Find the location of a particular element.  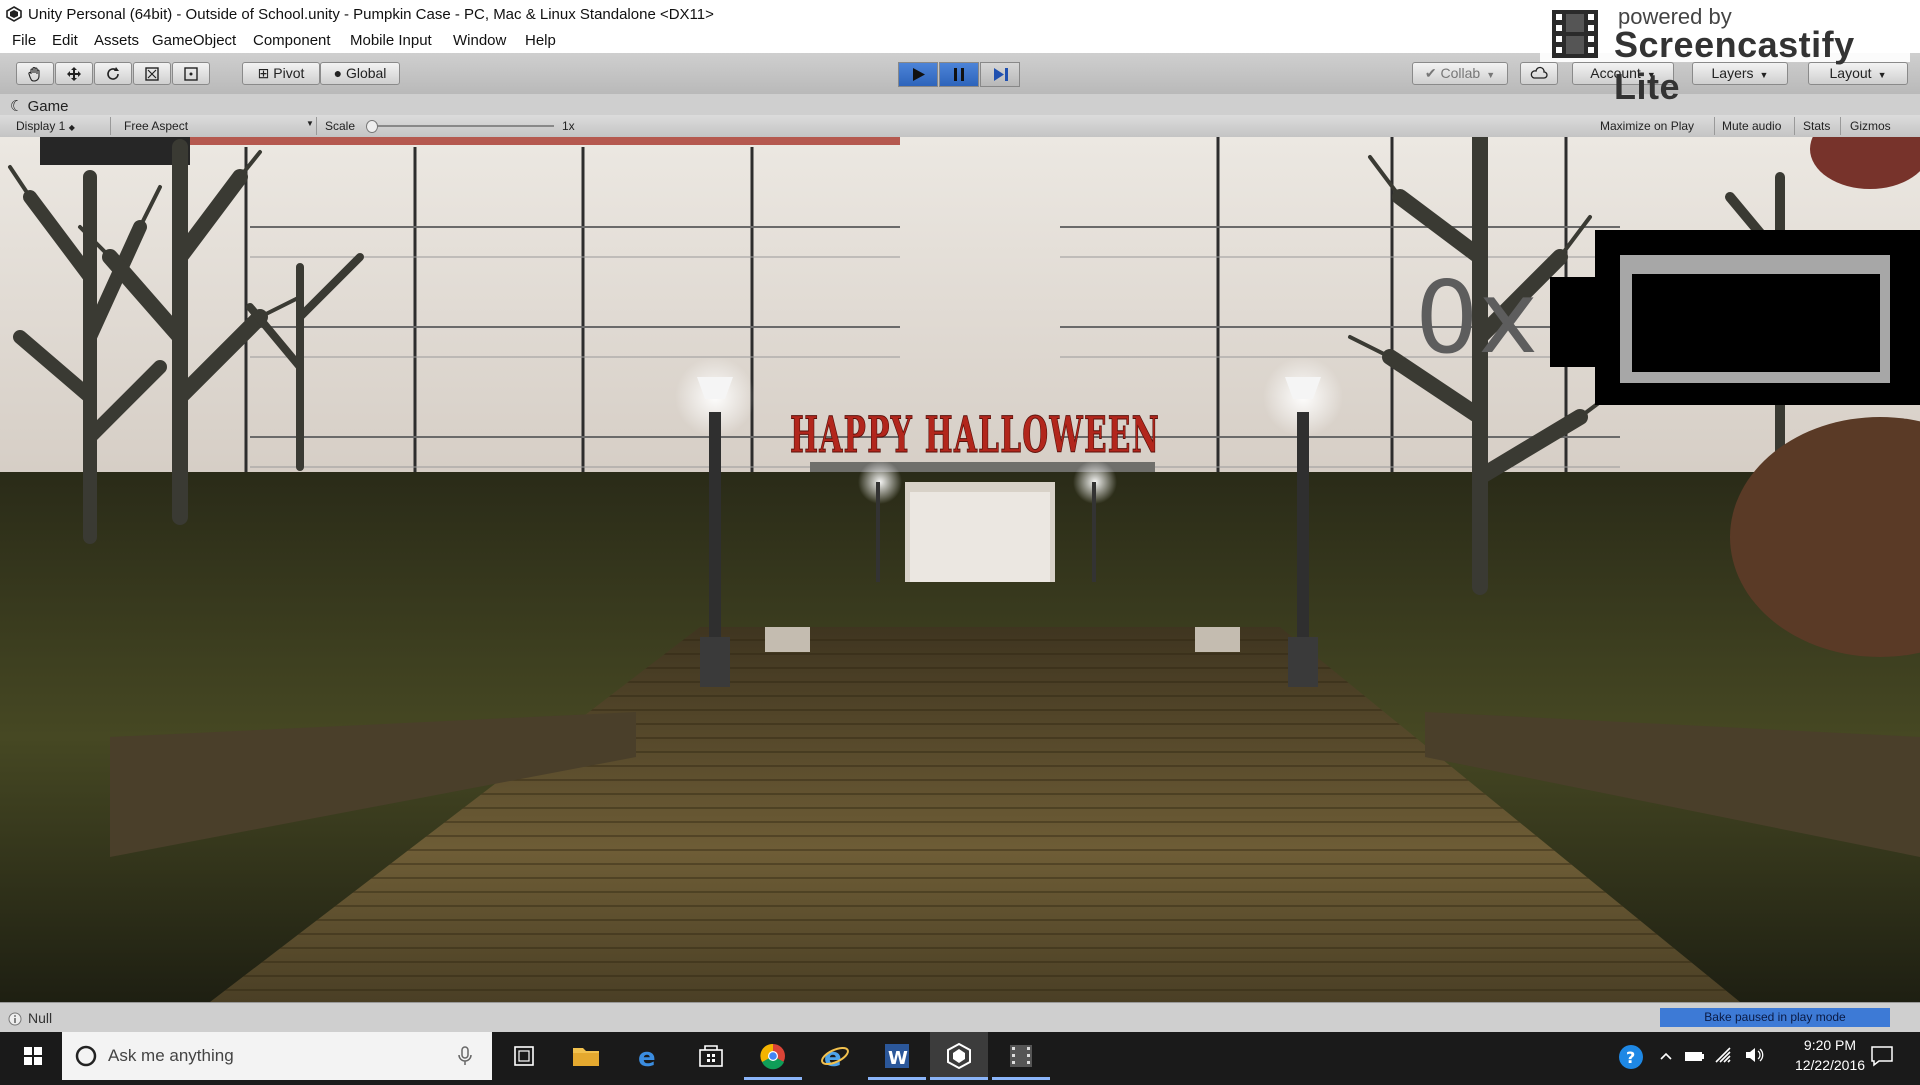

menu-assets: Assets is located at coordinates (116, 40).